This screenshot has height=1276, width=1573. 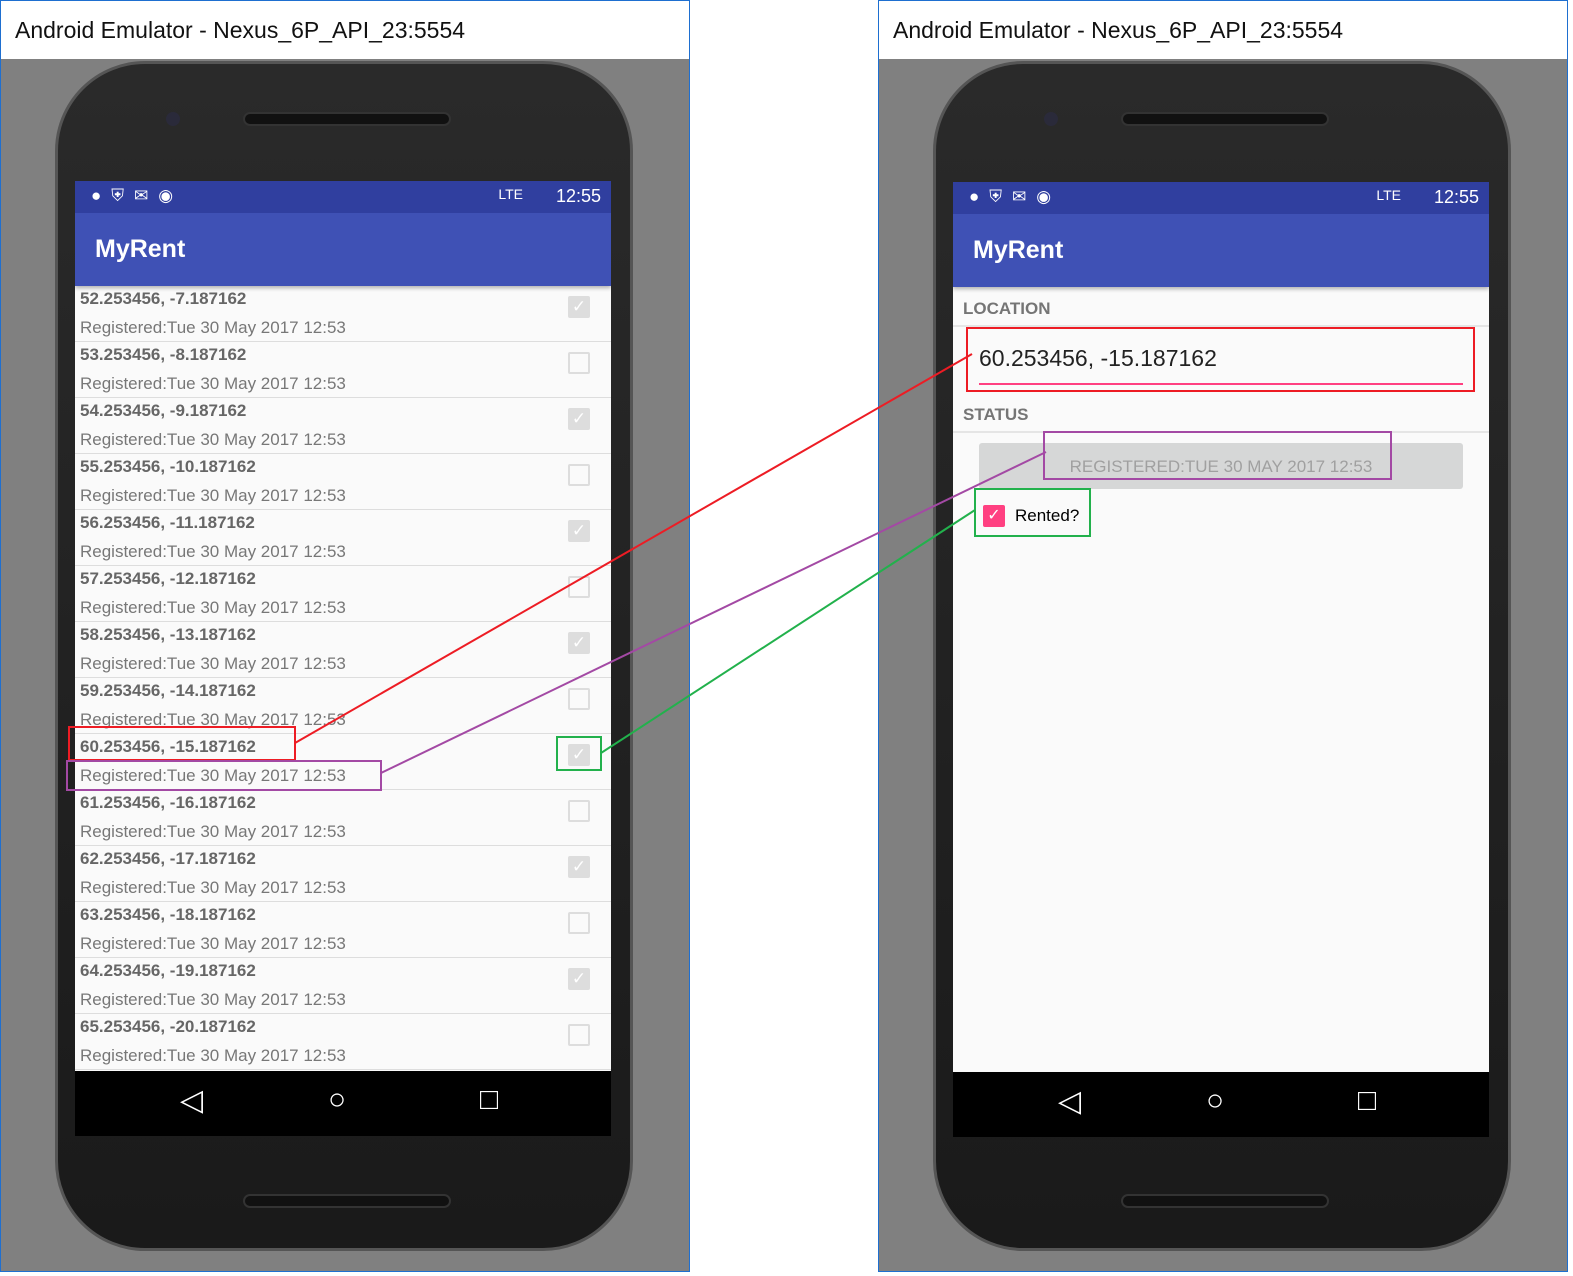 I want to click on item-location: 53.253456, -8.187162, so click(x=163, y=354).